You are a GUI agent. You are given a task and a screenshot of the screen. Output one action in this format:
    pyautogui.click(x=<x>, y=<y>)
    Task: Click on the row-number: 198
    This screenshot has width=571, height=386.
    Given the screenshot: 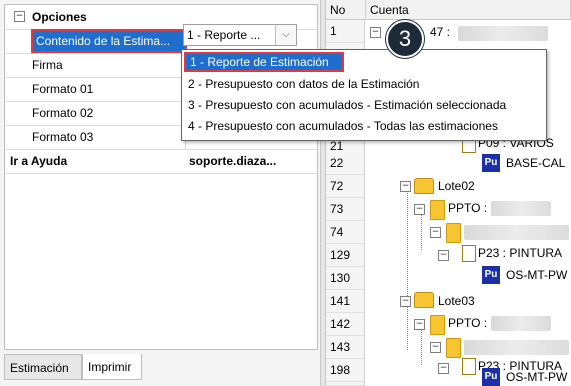 What is the action you would take?
    pyautogui.click(x=345, y=370)
    